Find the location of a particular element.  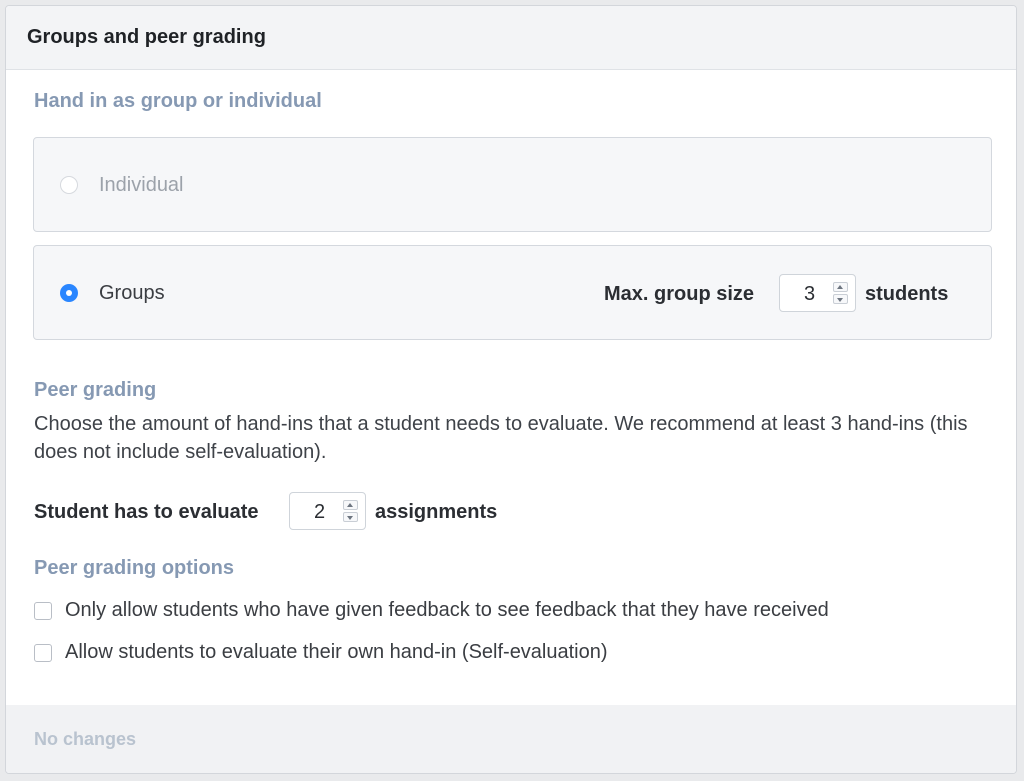

evaluate-count-stepper: 2 is located at coordinates (327, 511).